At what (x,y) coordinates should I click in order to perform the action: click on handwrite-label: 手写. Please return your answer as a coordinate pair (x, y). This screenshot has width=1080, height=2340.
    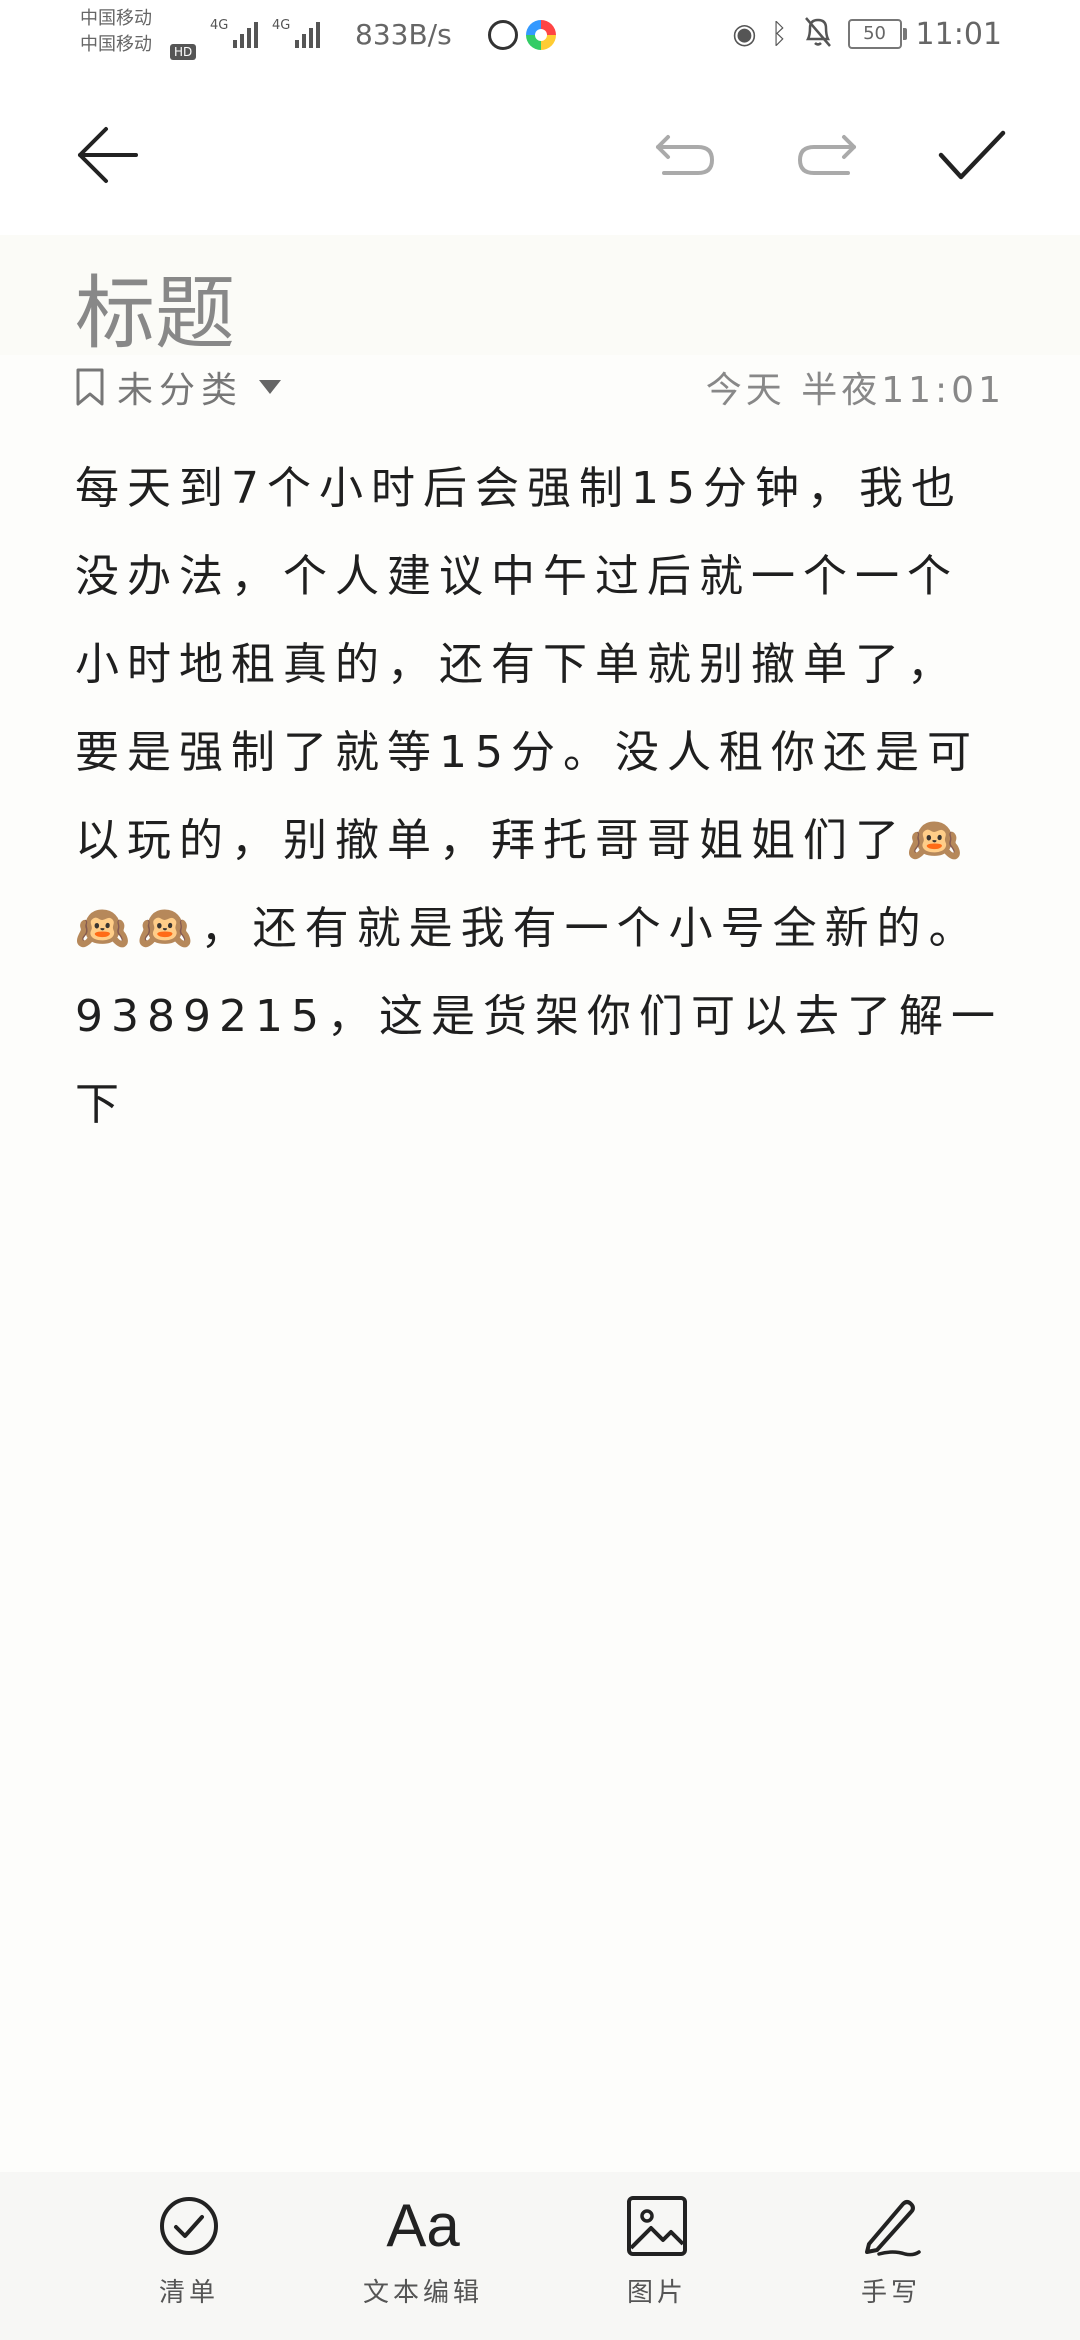
    Looking at the image, I should click on (890, 2293).